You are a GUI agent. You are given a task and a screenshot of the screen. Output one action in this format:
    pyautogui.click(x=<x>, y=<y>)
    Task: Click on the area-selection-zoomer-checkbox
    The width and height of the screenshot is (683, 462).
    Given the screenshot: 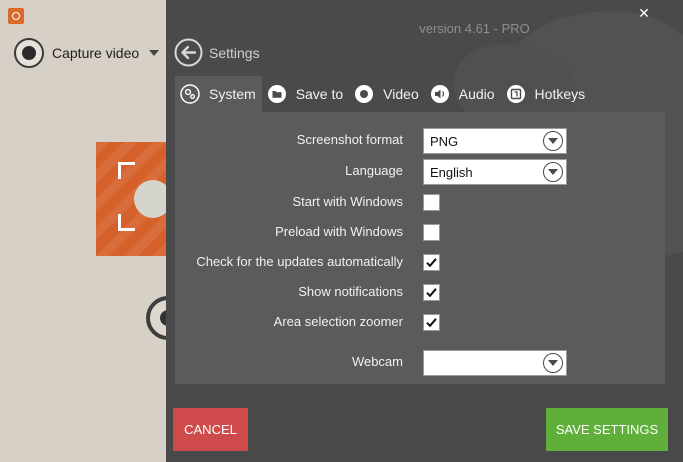 What is the action you would take?
    pyautogui.click(x=431, y=322)
    